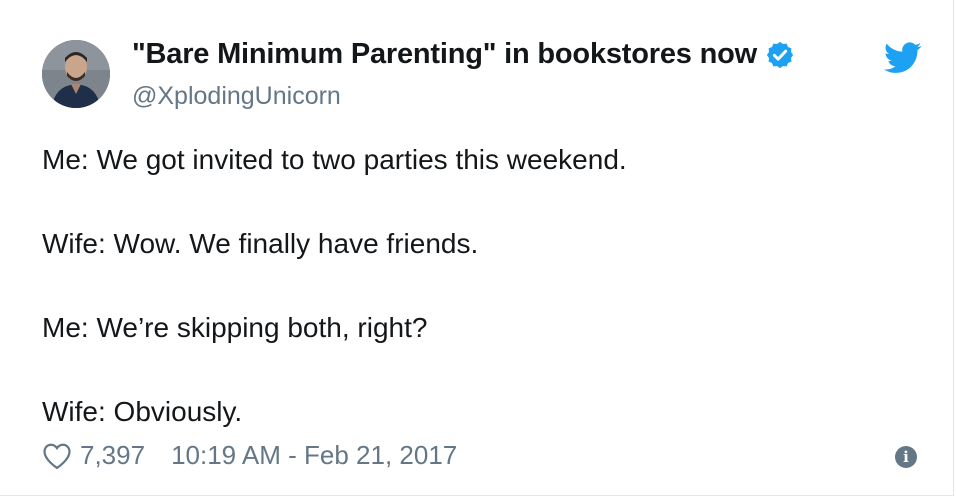 This screenshot has width=956, height=504. What do you see at coordinates (235, 327) in the screenshot?
I see `tweet-line: Me: We’re skipping both, right?` at bounding box center [235, 327].